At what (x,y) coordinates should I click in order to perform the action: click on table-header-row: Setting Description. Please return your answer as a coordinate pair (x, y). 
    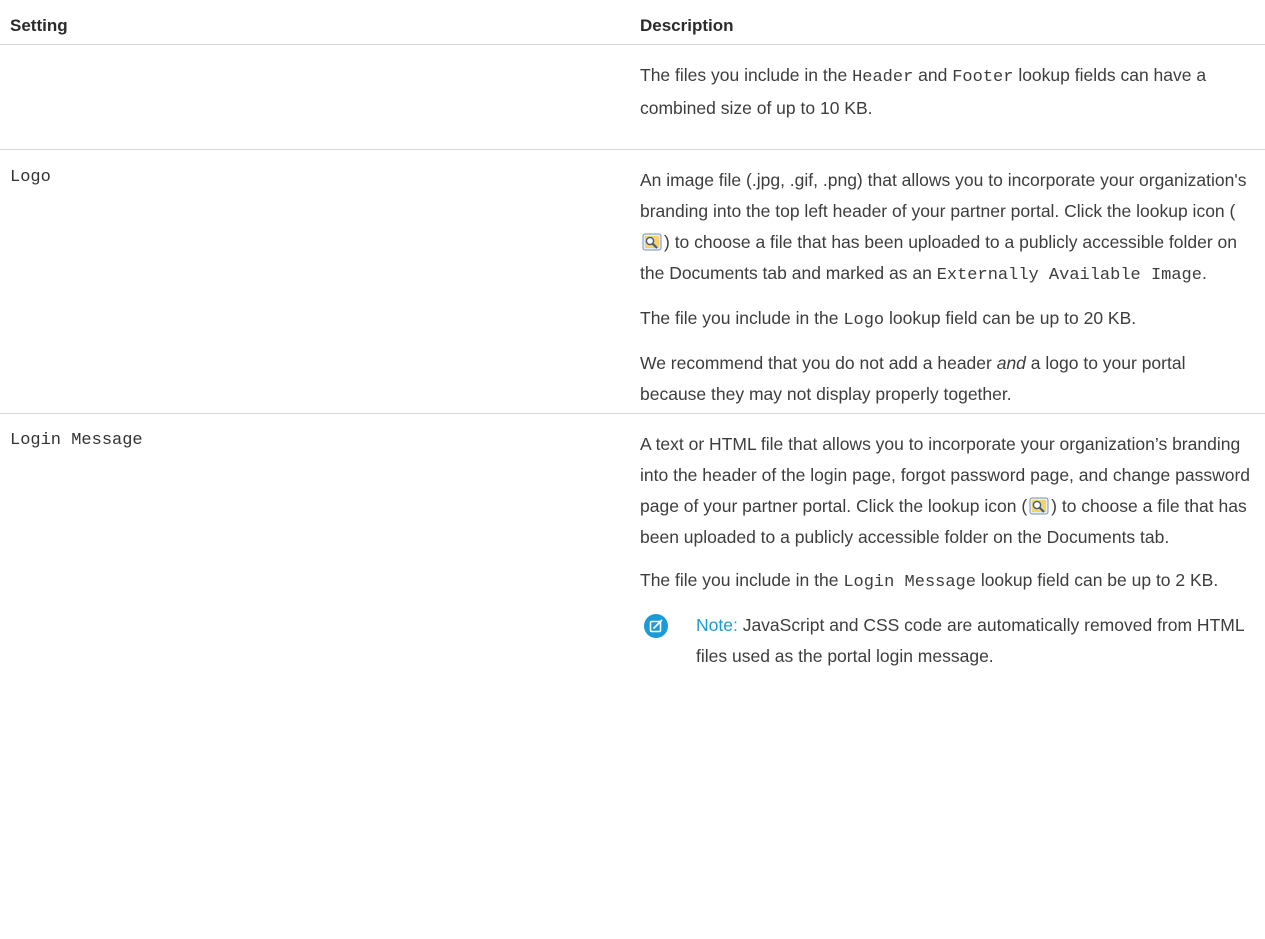
    Looking at the image, I should click on (632, 22).